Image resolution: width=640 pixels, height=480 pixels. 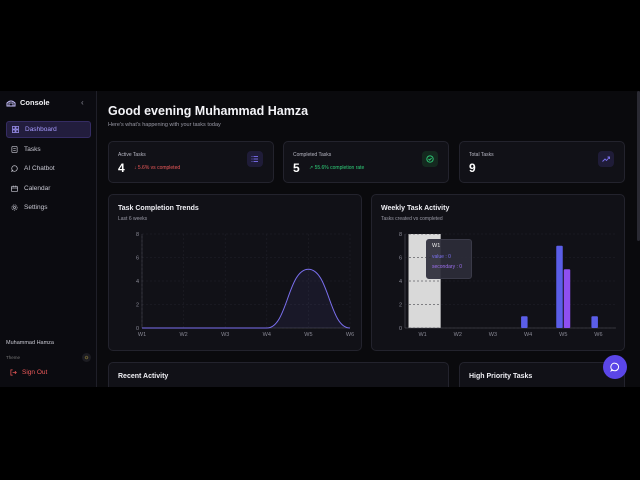 What do you see at coordinates (312, 155) in the screenshot?
I see `stat-label: Completed Tasks` at bounding box center [312, 155].